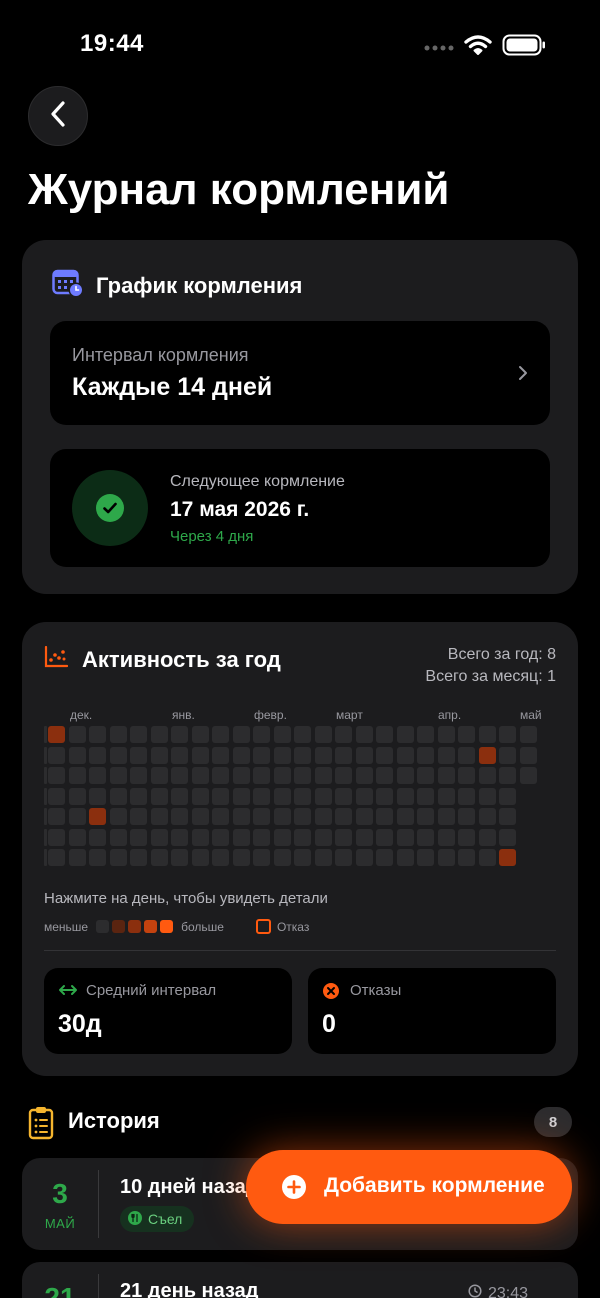 Image resolution: width=600 pixels, height=1298 pixels. What do you see at coordinates (300, 1280) in the screenshot?
I see `history-item: 21 21 день назад 23:43` at bounding box center [300, 1280].